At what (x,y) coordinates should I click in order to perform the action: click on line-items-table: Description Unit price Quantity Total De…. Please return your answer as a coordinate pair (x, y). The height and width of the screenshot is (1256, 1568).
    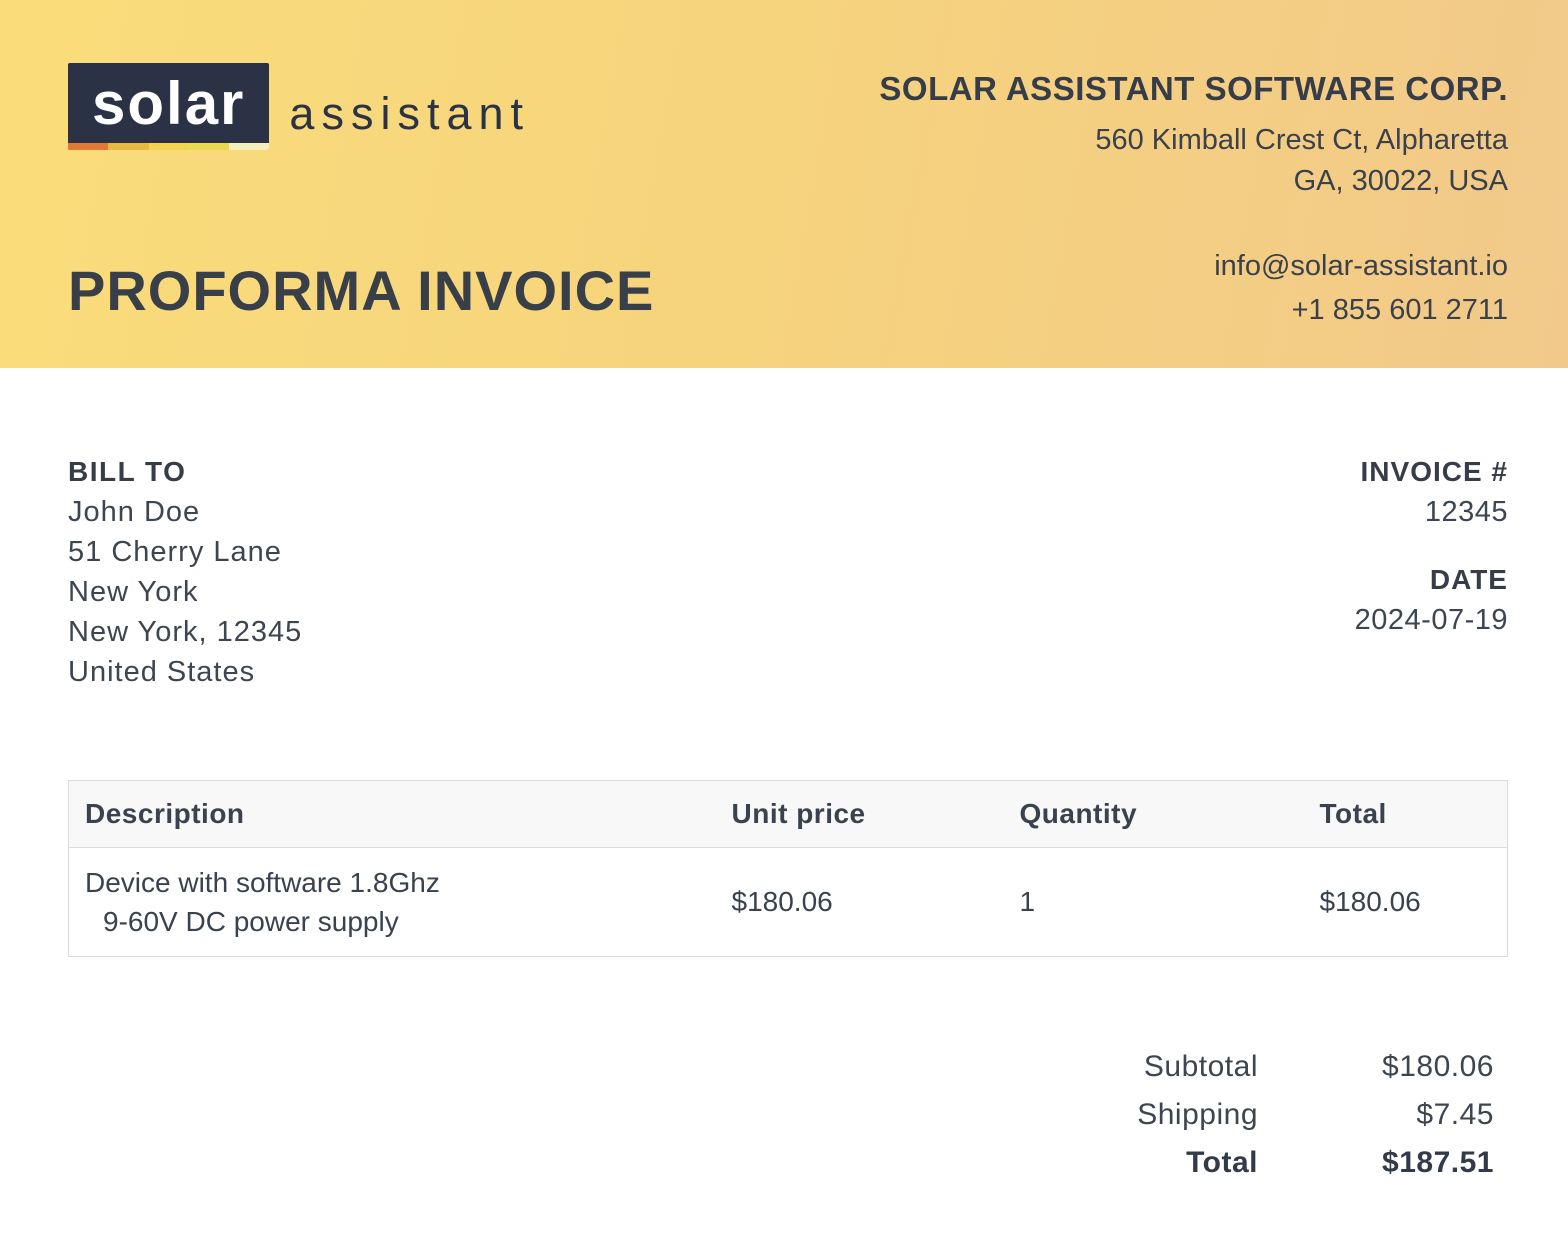
    Looking at the image, I should click on (788, 868).